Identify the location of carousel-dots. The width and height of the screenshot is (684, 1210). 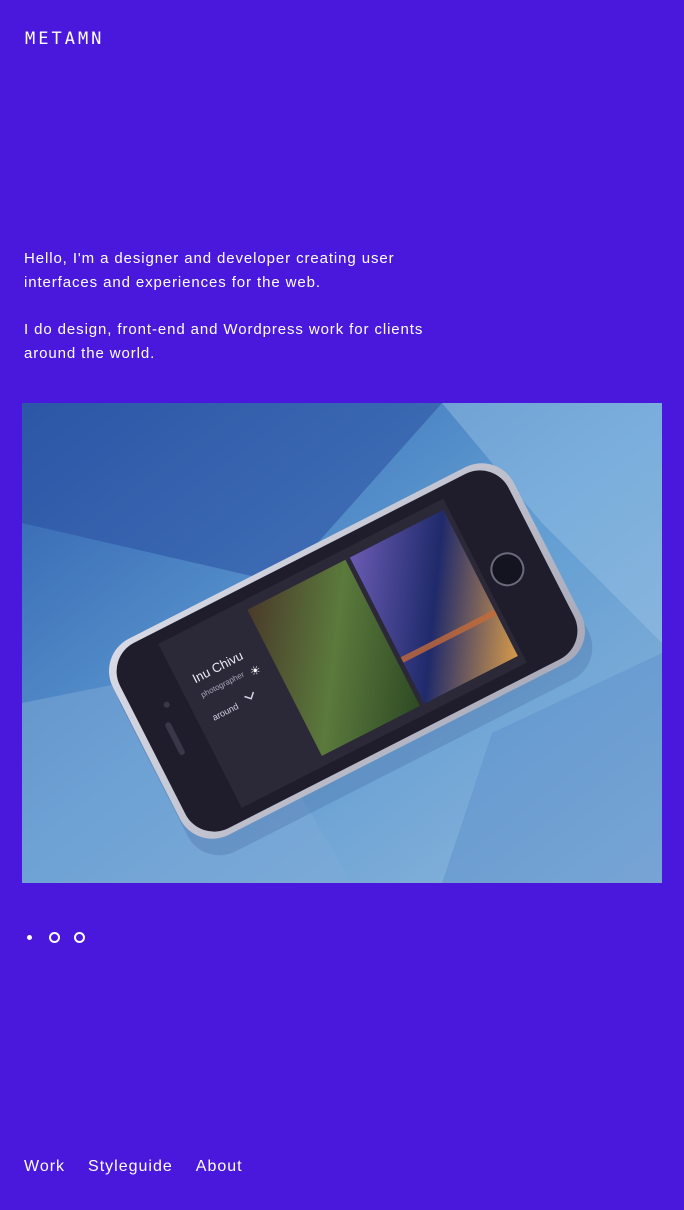
(59, 937).